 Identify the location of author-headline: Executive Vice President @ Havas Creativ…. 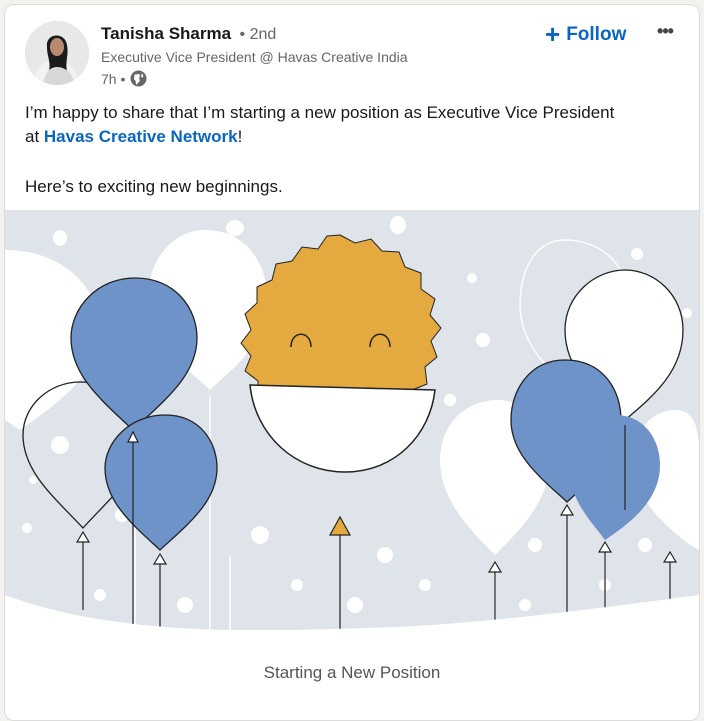
(254, 57).